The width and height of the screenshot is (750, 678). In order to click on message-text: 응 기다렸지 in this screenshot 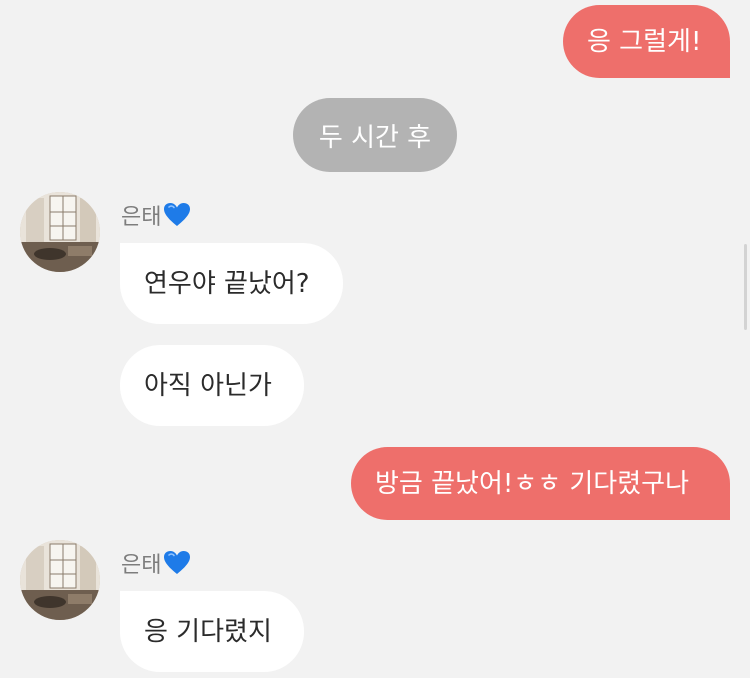, I will do `click(208, 631)`.